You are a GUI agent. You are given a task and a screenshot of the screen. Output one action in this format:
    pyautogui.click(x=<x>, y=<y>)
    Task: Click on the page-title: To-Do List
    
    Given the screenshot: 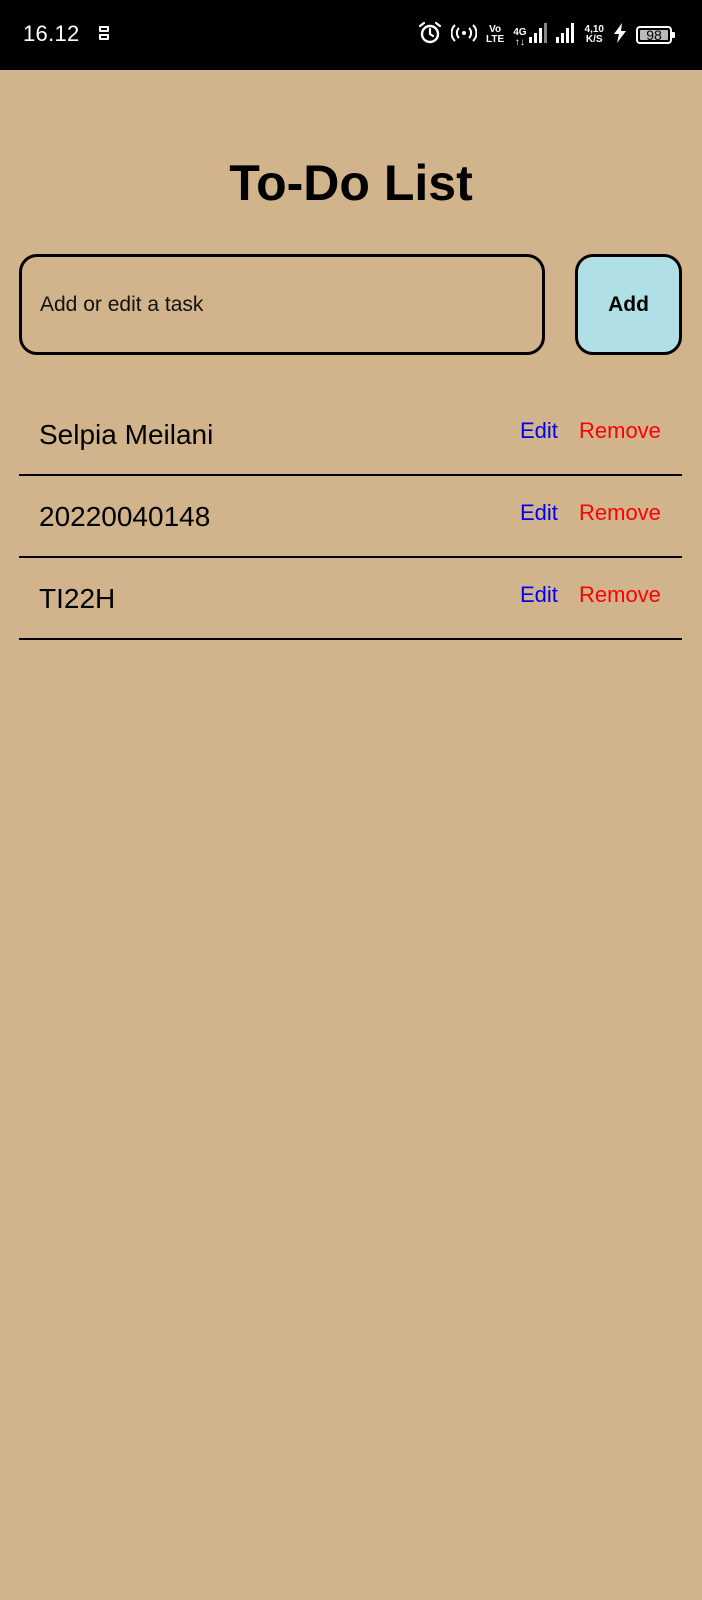 What is the action you would take?
    pyautogui.click(x=351, y=183)
    